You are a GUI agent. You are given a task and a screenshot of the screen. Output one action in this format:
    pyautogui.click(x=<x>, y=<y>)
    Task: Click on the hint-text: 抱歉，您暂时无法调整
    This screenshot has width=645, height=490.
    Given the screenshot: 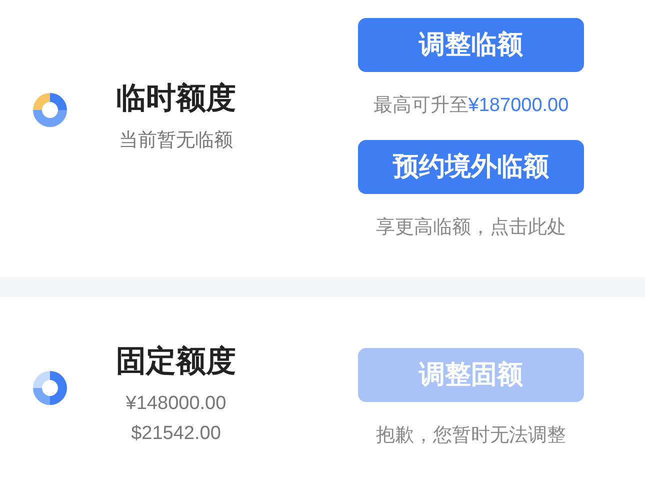 What is the action you would take?
    pyautogui.click(x=471, y=436)
    